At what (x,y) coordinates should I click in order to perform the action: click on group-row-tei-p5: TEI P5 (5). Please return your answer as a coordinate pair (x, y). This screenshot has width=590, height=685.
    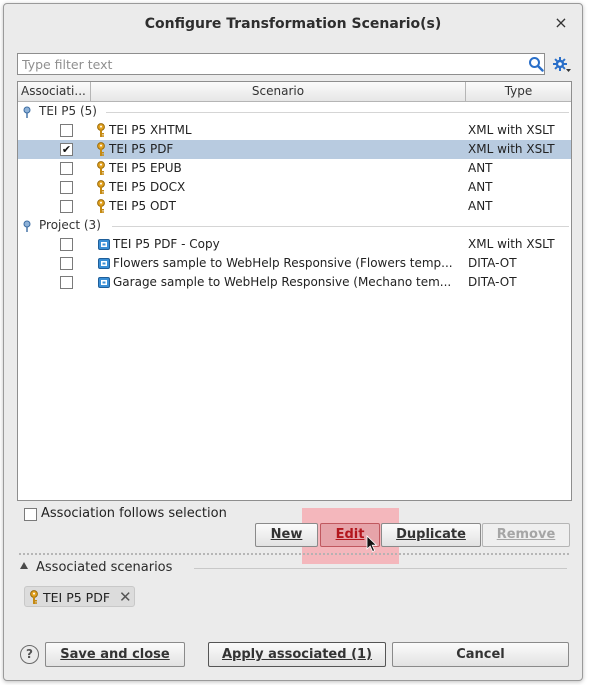
    Looking at the image, I should click on (294, 111).